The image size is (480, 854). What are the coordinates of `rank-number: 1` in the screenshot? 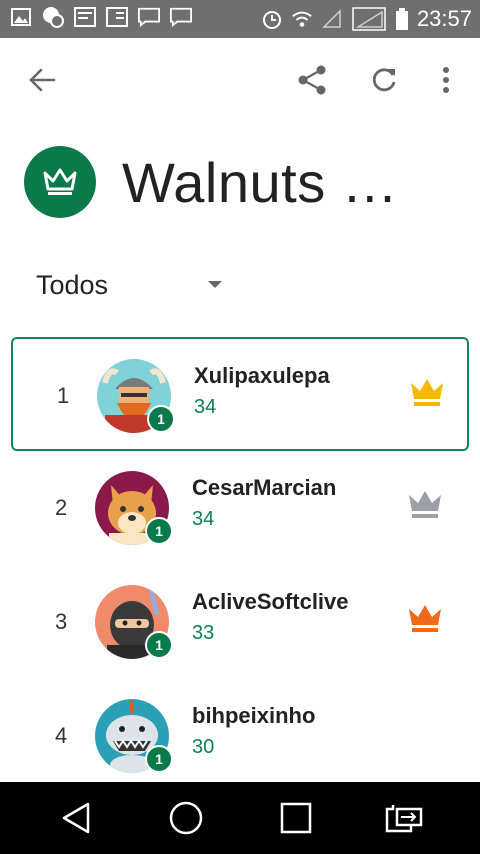 It's located at (63, 395).